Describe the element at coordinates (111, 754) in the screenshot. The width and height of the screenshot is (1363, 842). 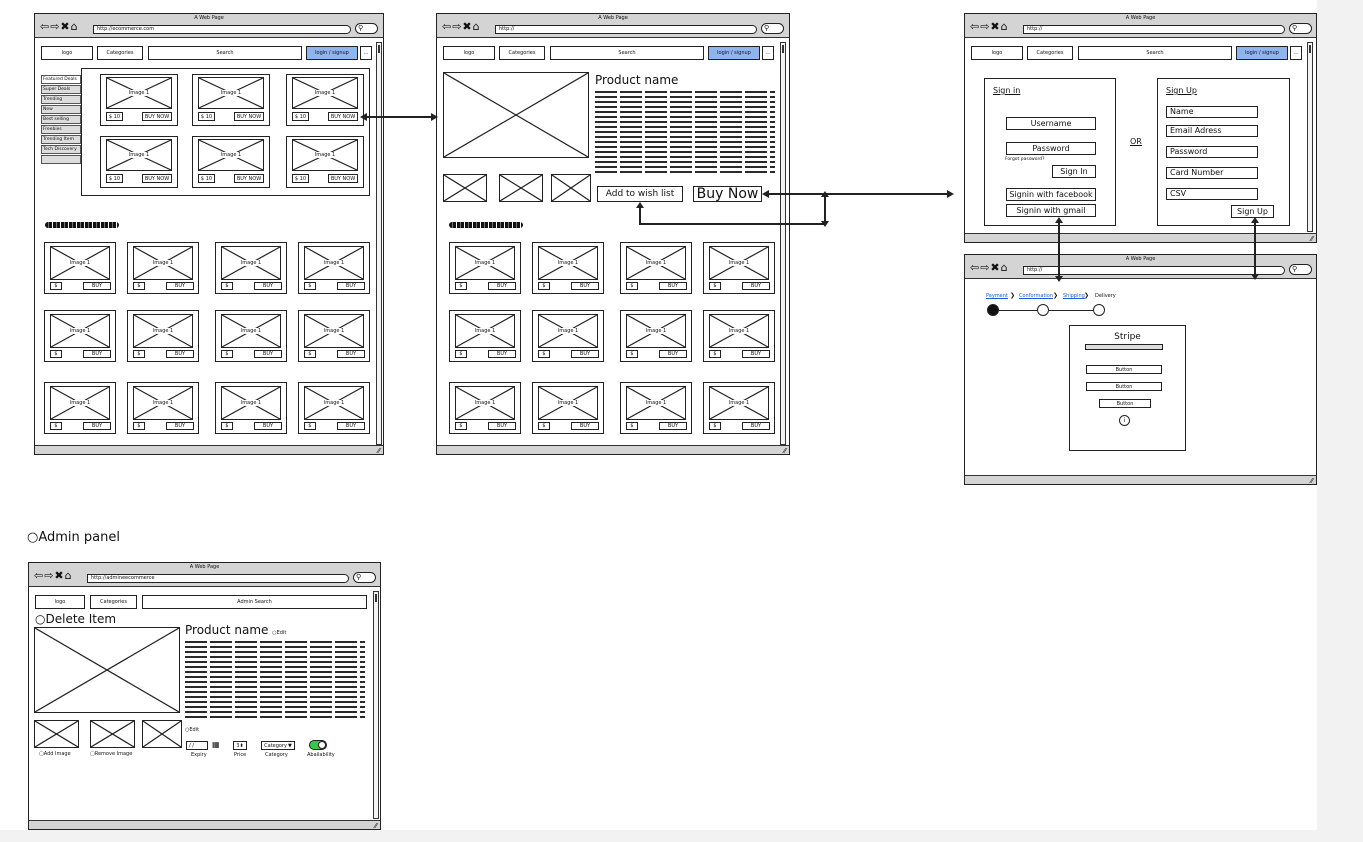
I see `remove-image-control: ▢Remove Image` at that location.